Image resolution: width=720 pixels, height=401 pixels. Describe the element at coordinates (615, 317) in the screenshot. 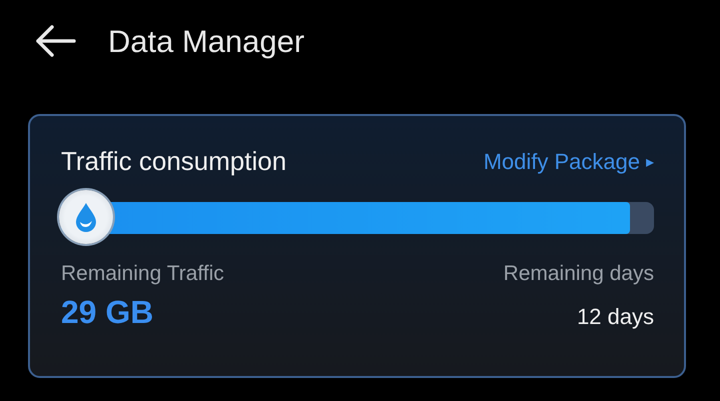

I see `remaining-days-value: 12 days` at that location.